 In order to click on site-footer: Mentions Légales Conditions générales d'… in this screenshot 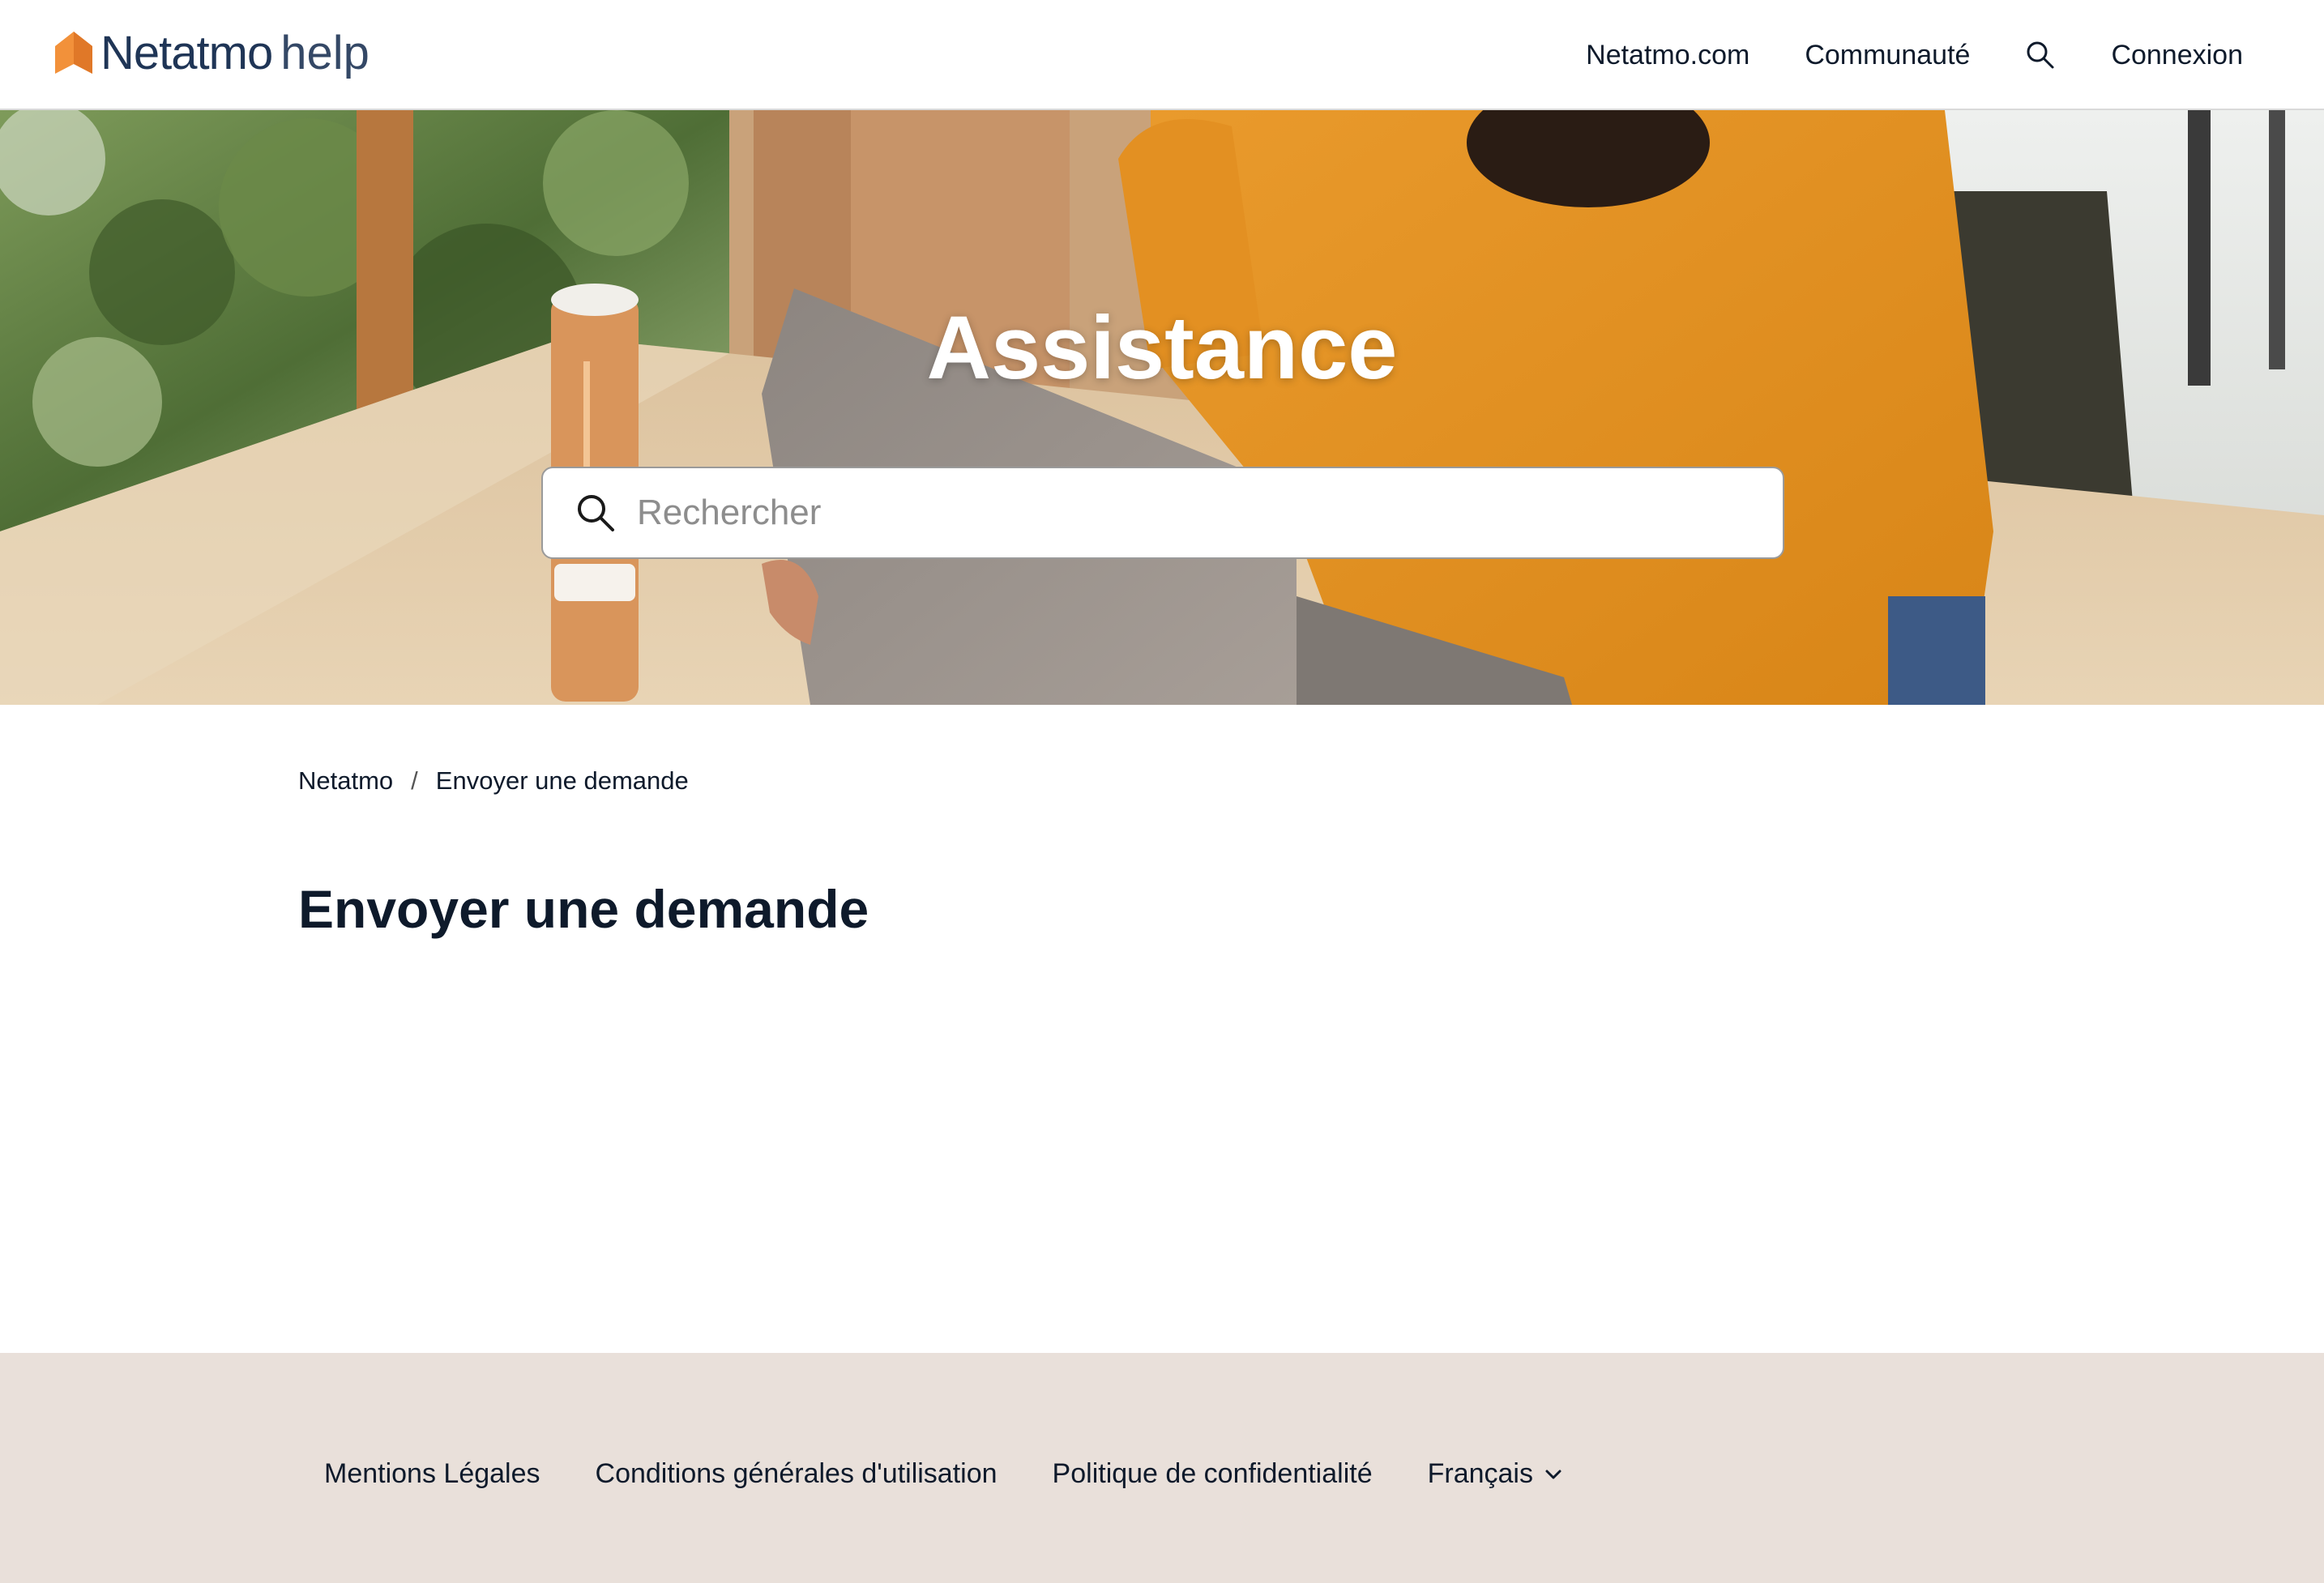, I will do `click(1162, 1468)`.